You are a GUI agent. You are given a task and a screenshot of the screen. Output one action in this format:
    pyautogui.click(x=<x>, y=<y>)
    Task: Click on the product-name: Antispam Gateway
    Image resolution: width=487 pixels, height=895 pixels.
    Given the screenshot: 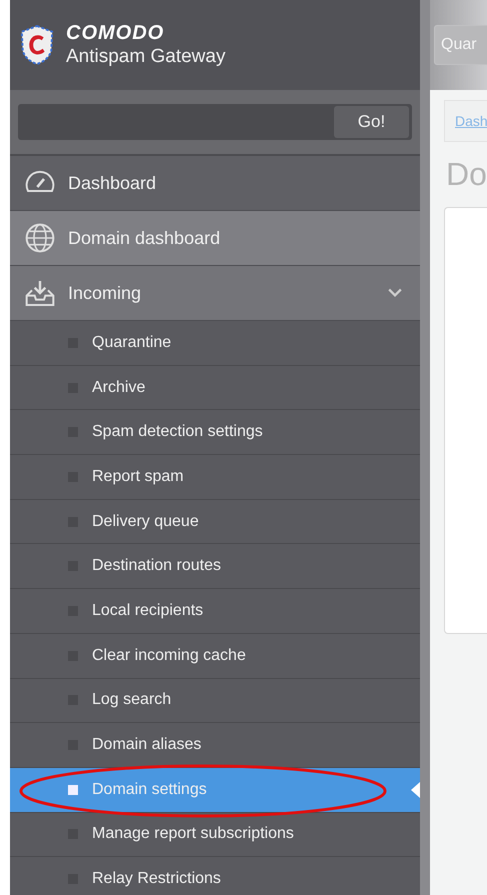 What is the action you would take?
    pyautogui.click(x=146, y=57)
    